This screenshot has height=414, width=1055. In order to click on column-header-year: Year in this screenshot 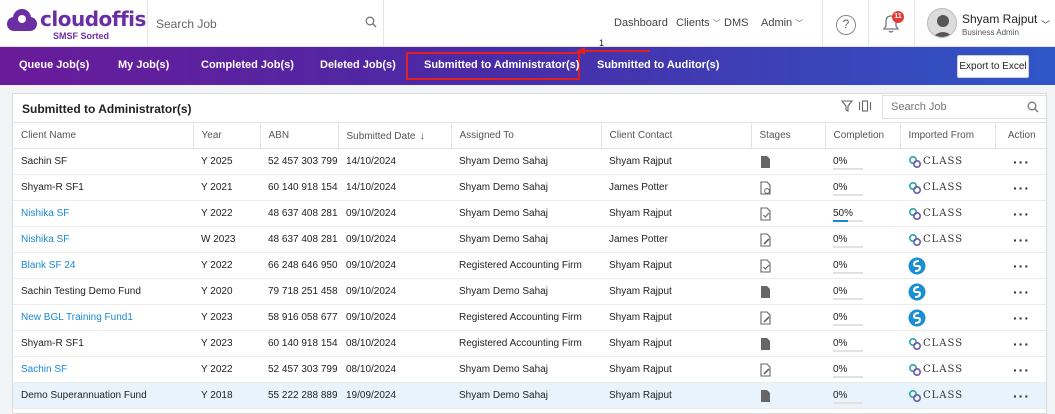, I will do `click(227, 135)`.